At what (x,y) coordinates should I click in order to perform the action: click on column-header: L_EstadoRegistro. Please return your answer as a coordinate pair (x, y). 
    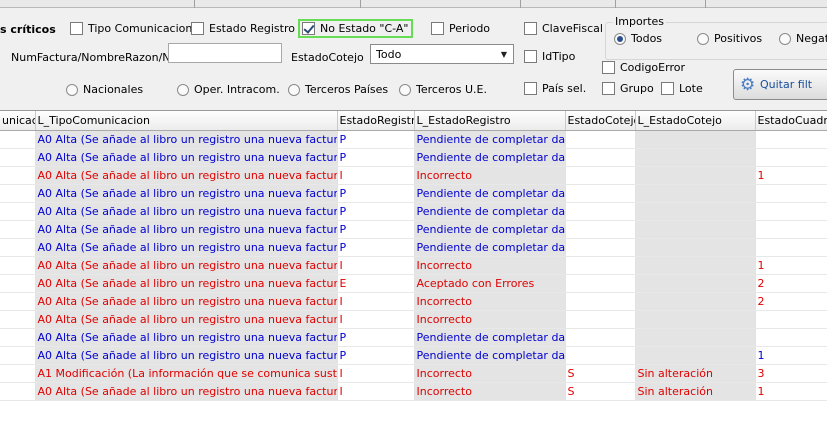
    Looking at the image, I should click on (490, 121).